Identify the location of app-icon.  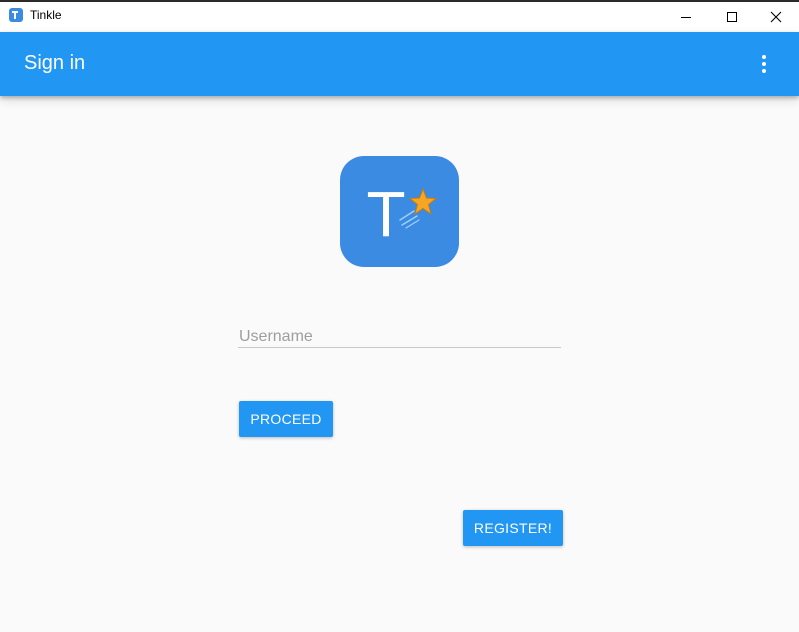
(16, 15).